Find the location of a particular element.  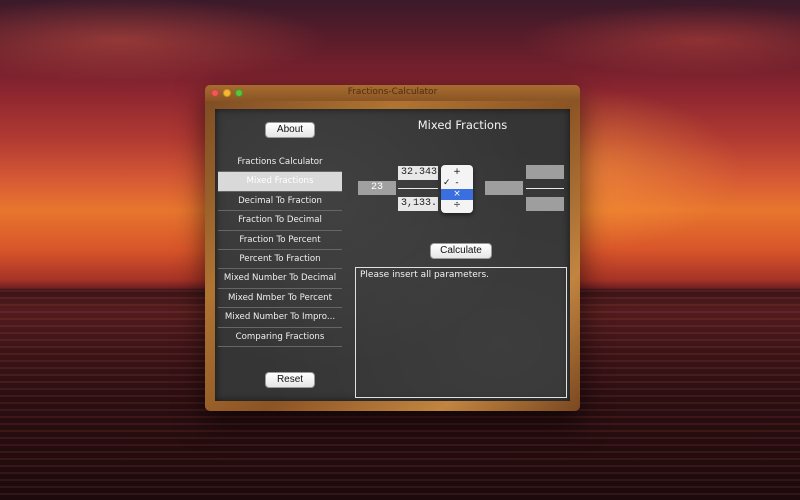

result-denominator-field is located at coordinates (545, 204).